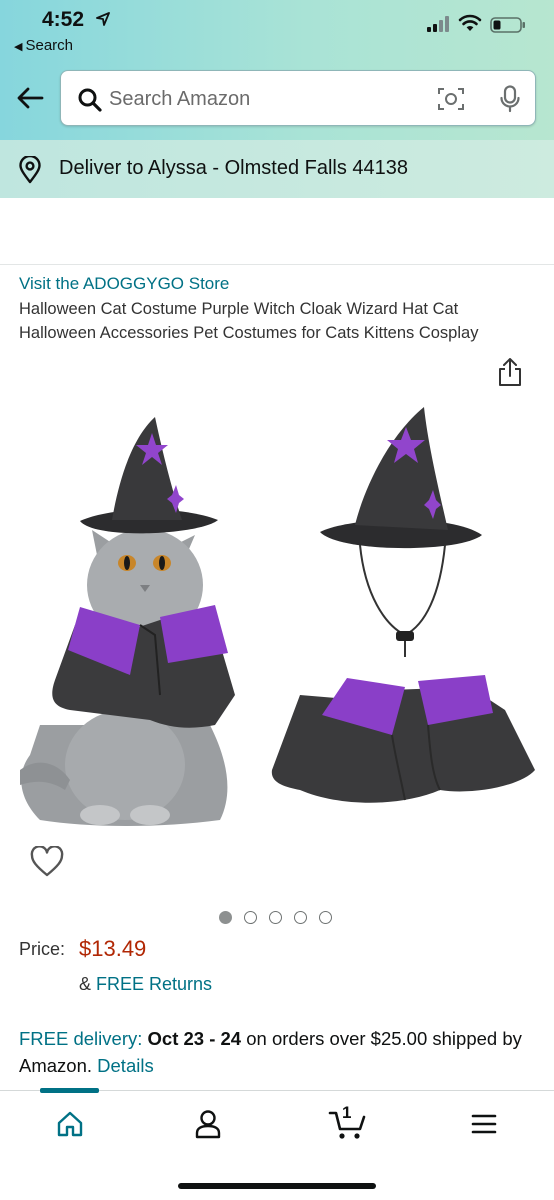 Image resolution: width=554 pixels, height=1200 pixels. What do you see at coordinates (125, 1065) in the screenshot?
I see `details-link: Details` at bounding box center [125, 1065].